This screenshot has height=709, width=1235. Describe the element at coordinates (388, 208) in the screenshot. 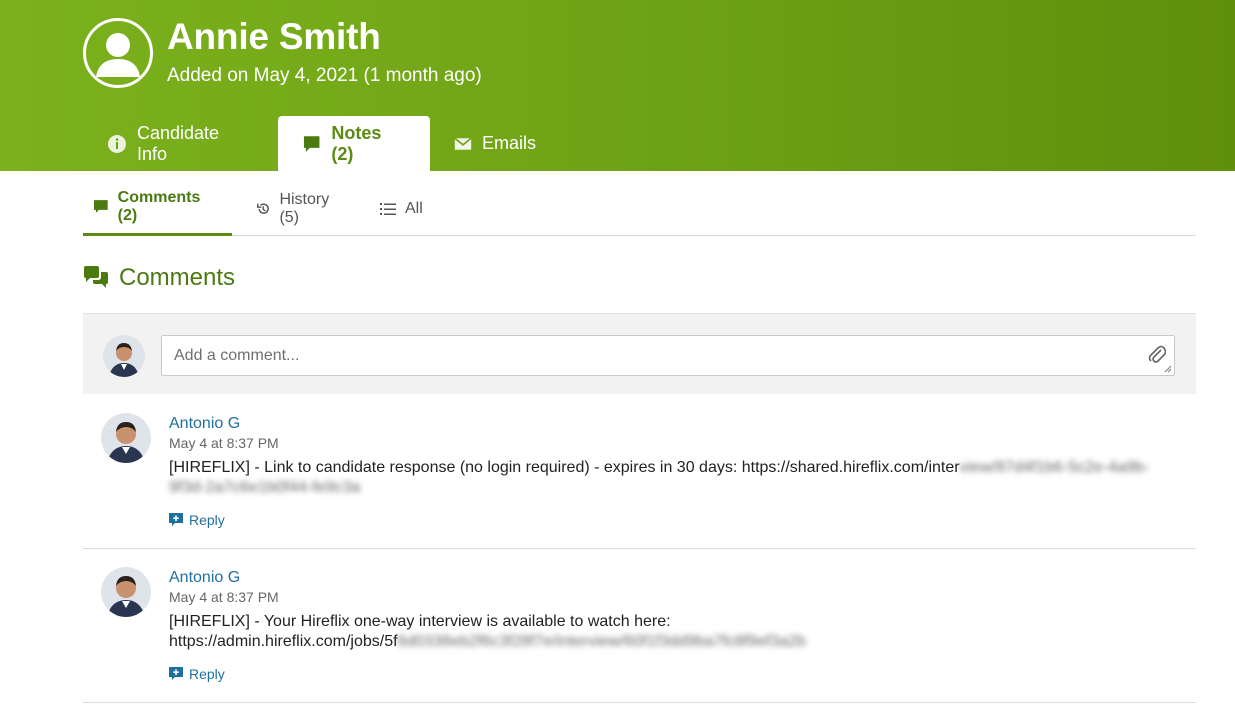

I see `list-icon` at that location.